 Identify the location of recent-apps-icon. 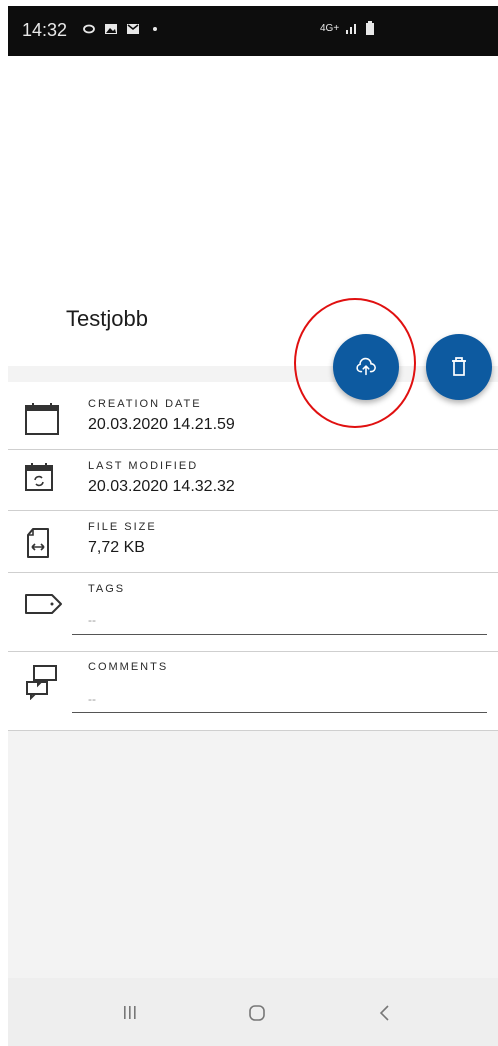
(130, 1012).